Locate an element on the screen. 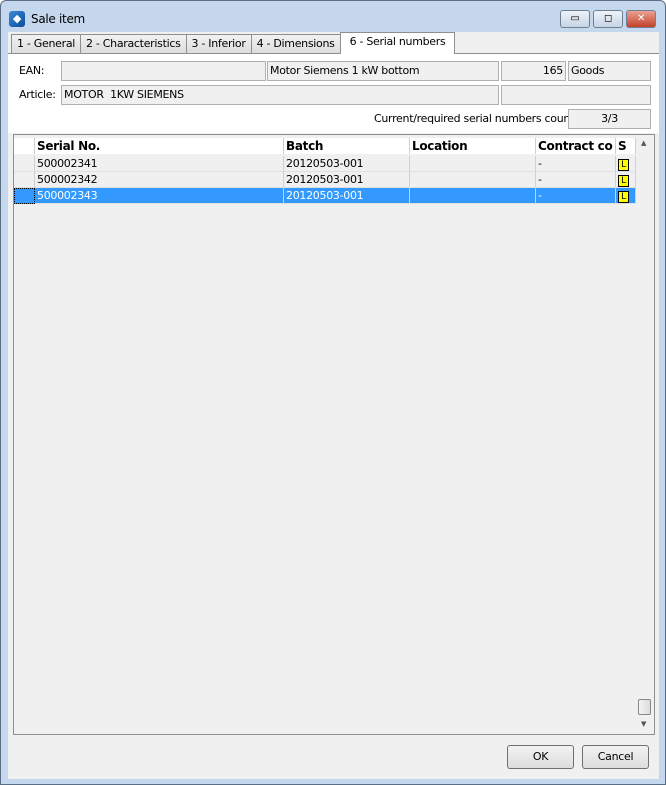 This screenshot has width=666, height=785. minimize-button: ▭ is located at coordinates (575, 19).